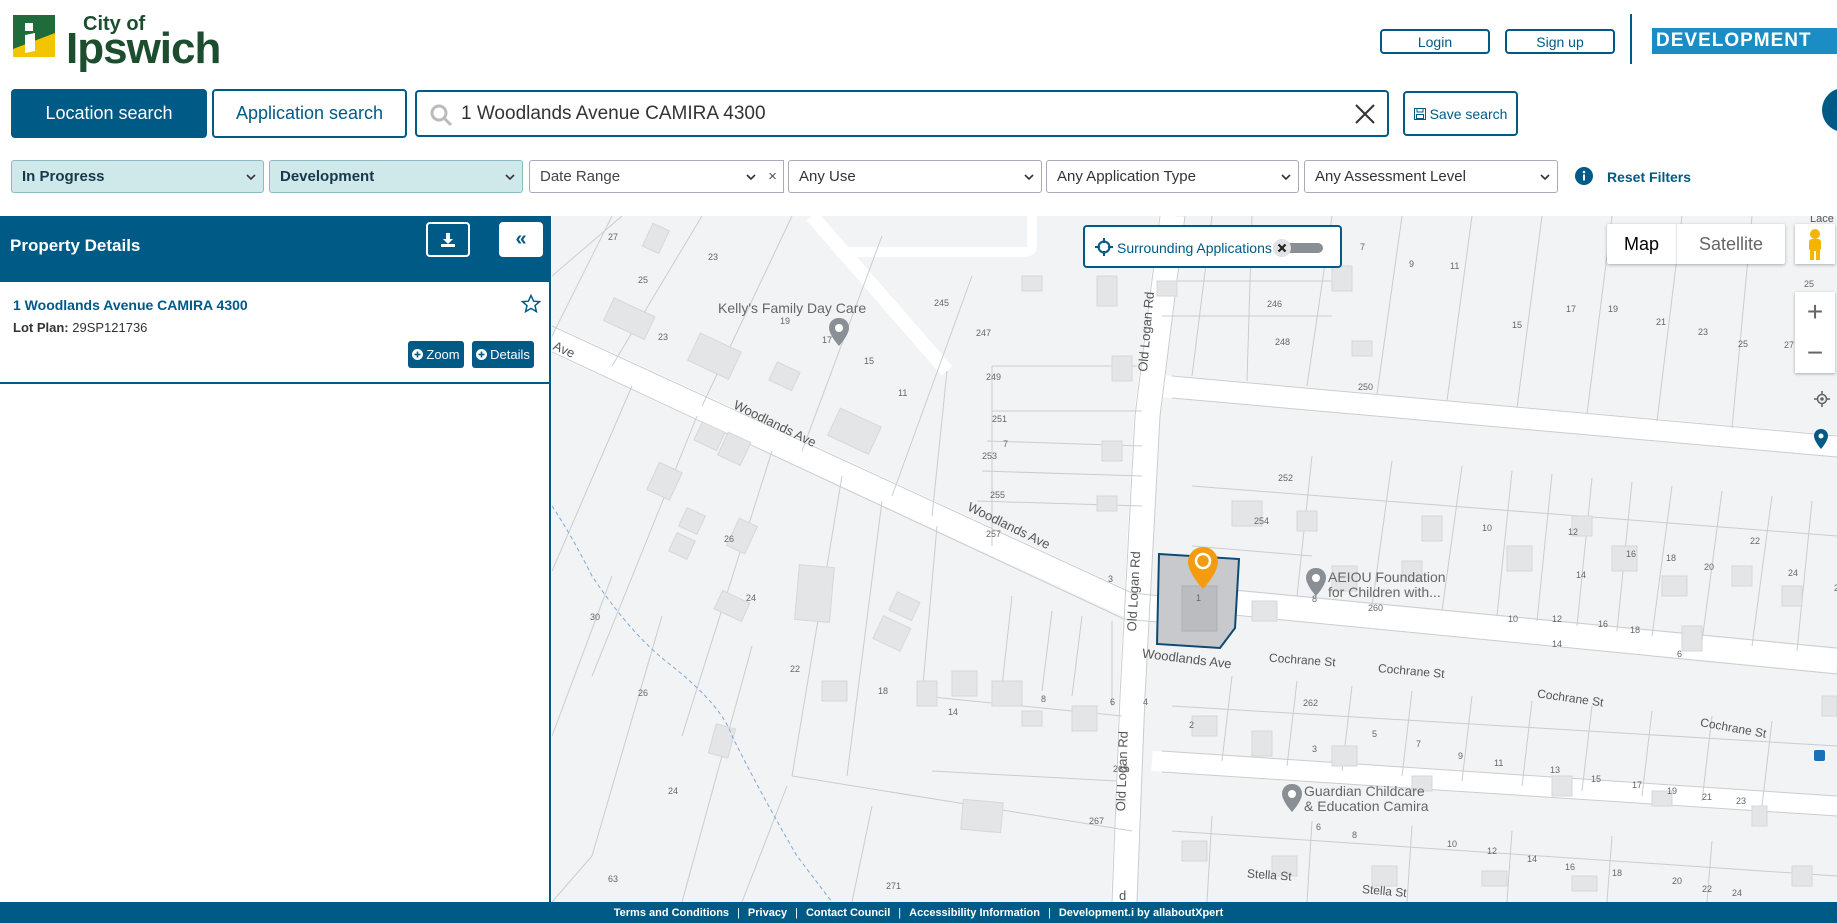 The height and width of the screenshot is (923, 1837). I want to click on logo-ipswich: Ipswich, so click(143, 48).